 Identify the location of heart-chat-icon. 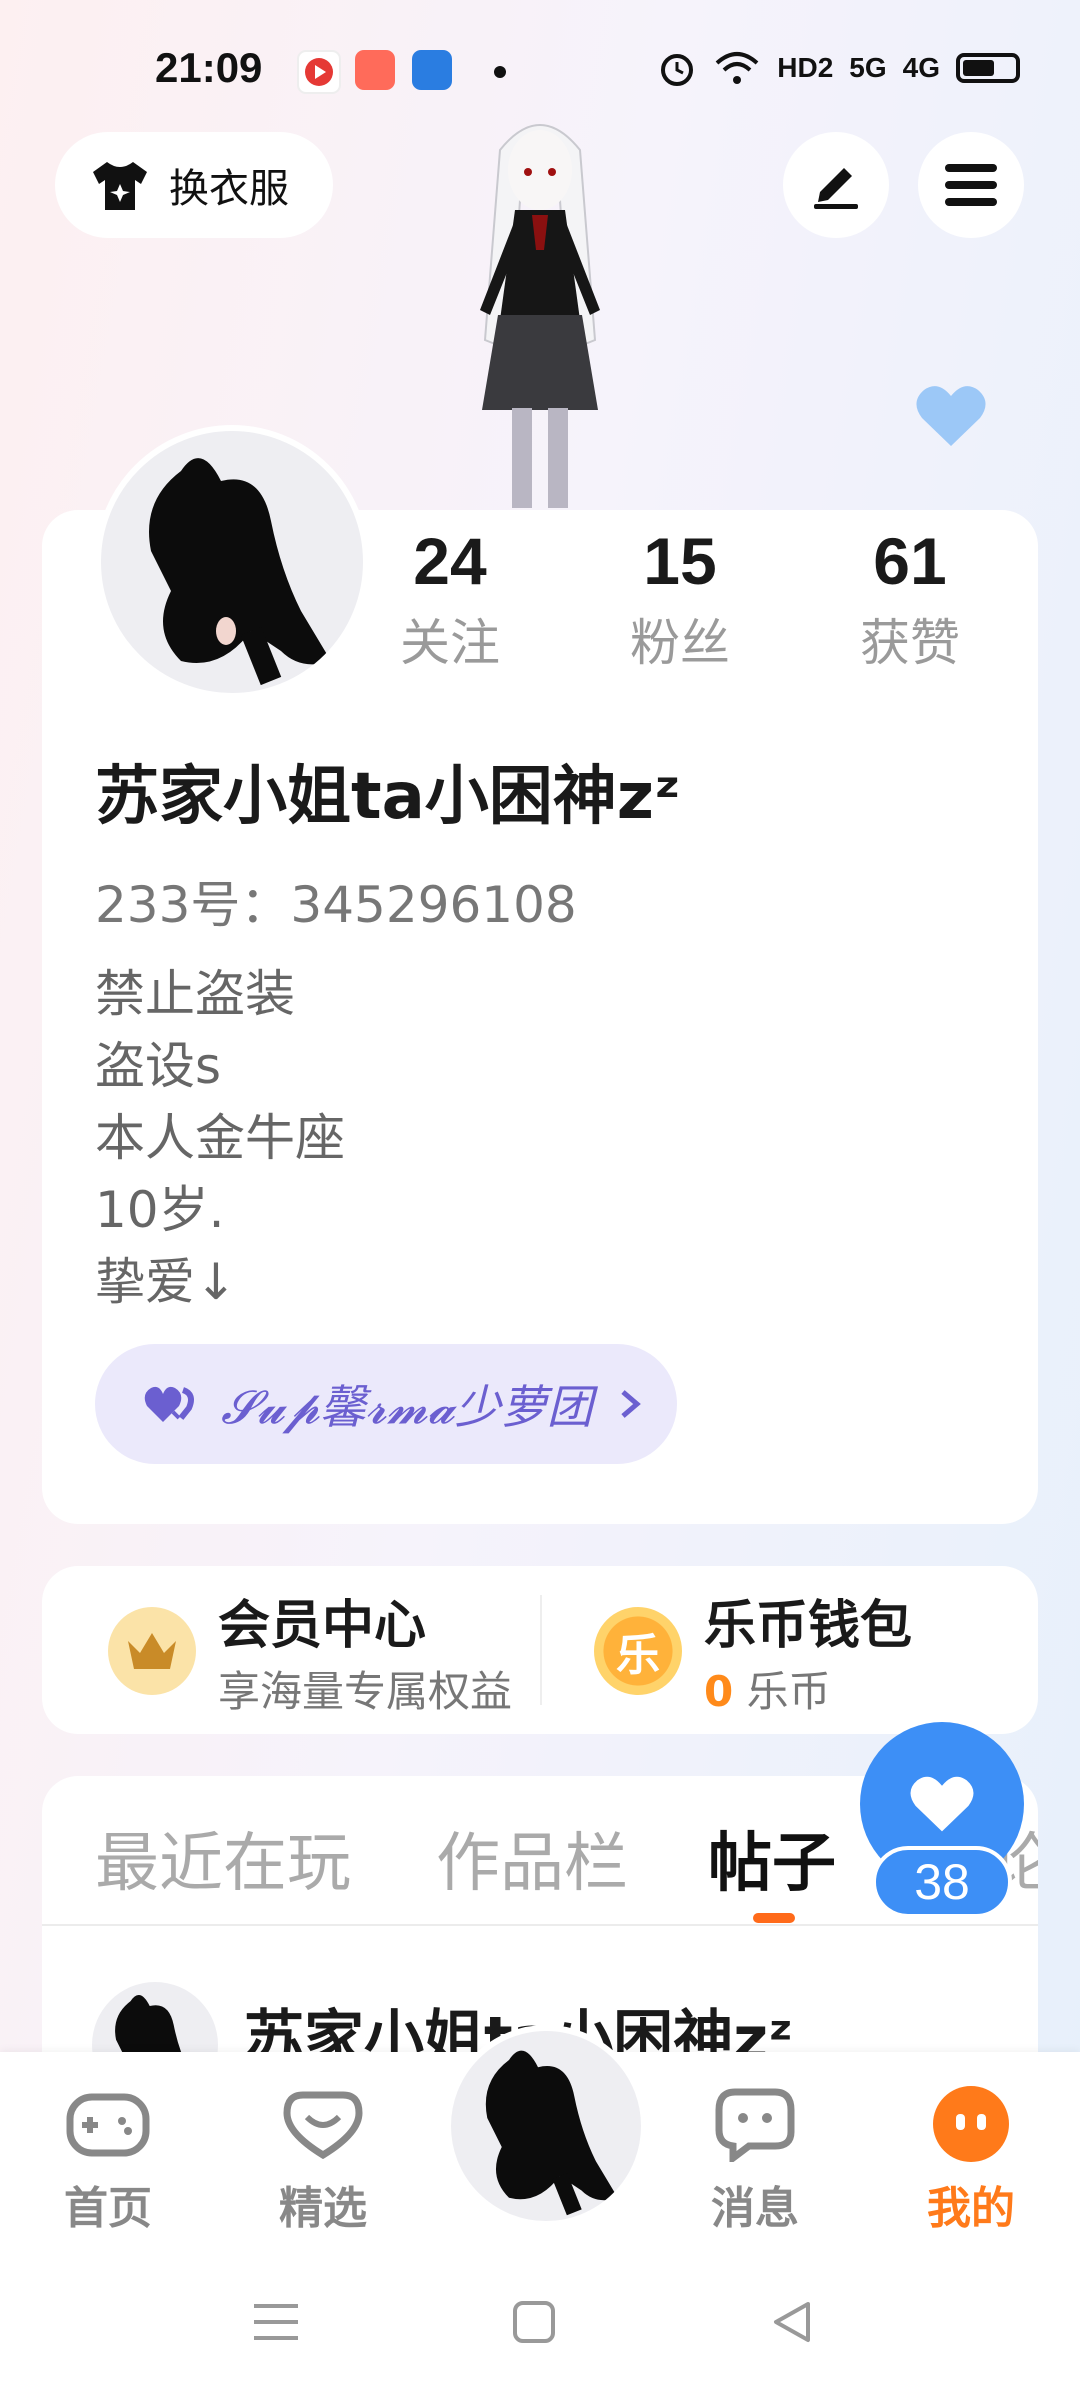
(323, 2125).